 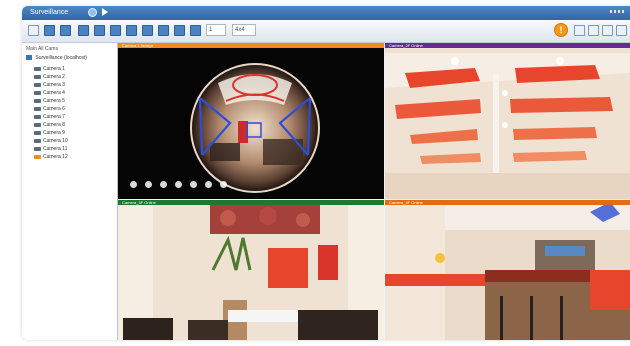 I want to click on sidebar-camera-item: Camera 1, so click(x=49, y=69).